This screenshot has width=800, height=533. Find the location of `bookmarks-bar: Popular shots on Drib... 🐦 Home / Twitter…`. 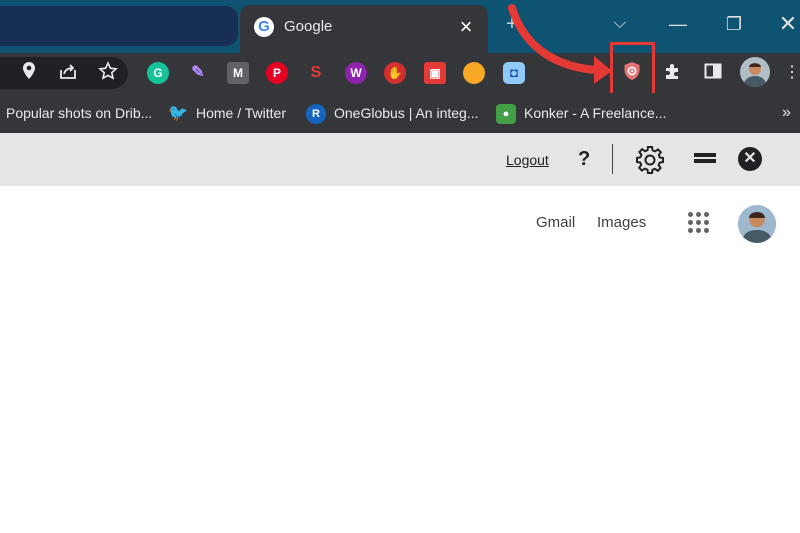

bookmarks-bar: Popular shots on Drib... 🐦 Home / Twitter… is located at coordinates (400, 113).